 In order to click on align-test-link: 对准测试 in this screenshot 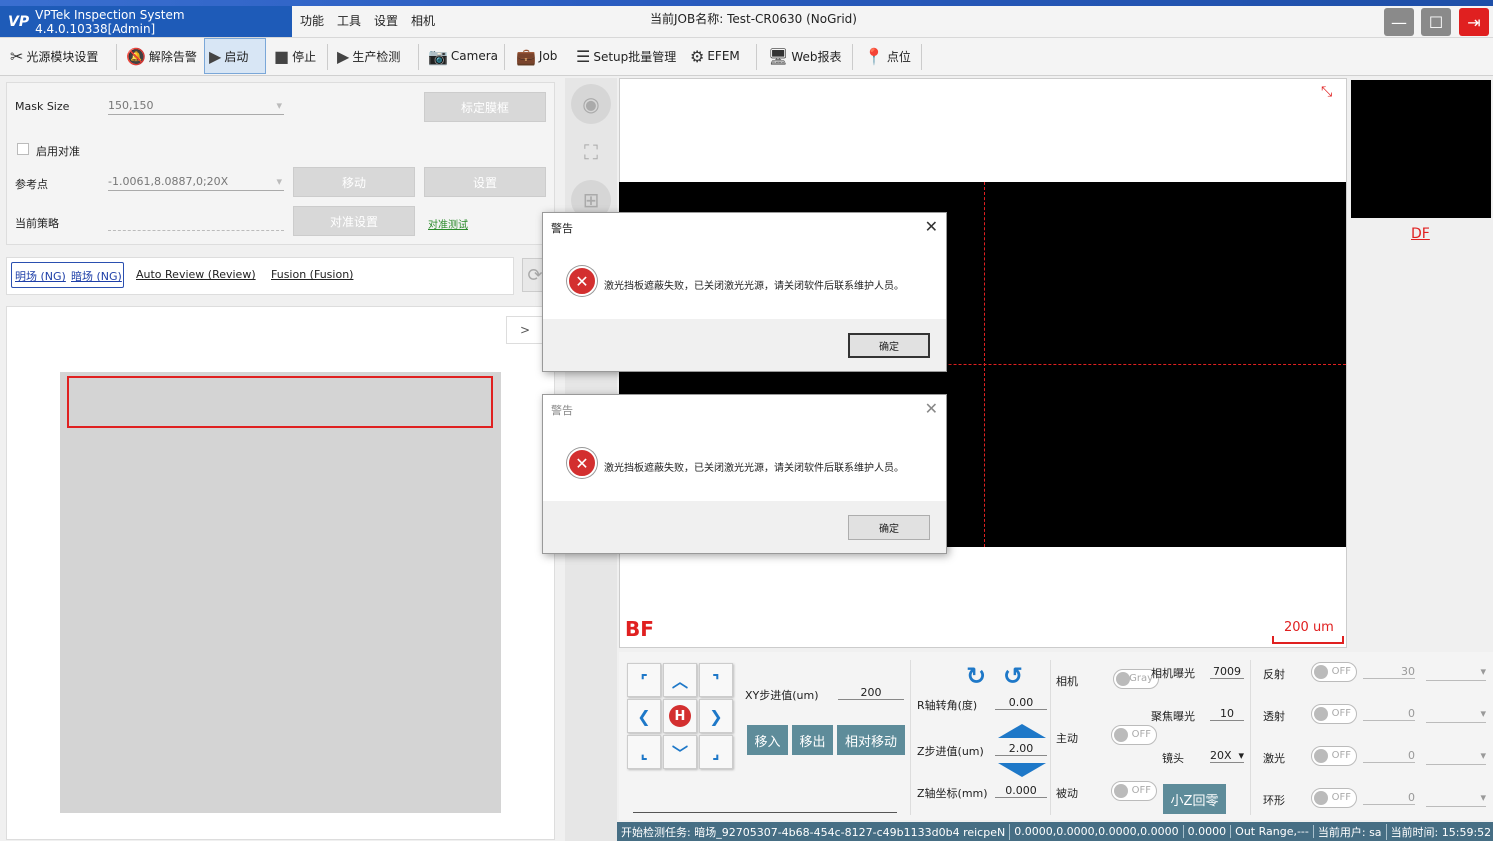, I will do `click(448, 223)`.